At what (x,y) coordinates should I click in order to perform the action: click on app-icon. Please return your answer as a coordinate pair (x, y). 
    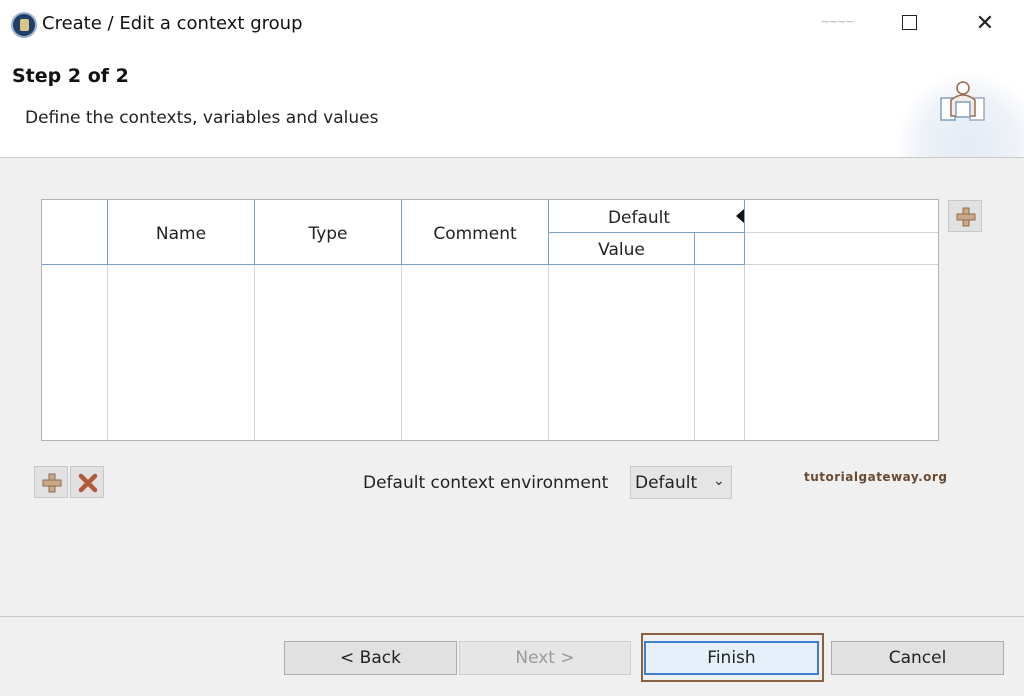
    Looking at the image, I should click on (24, 25).